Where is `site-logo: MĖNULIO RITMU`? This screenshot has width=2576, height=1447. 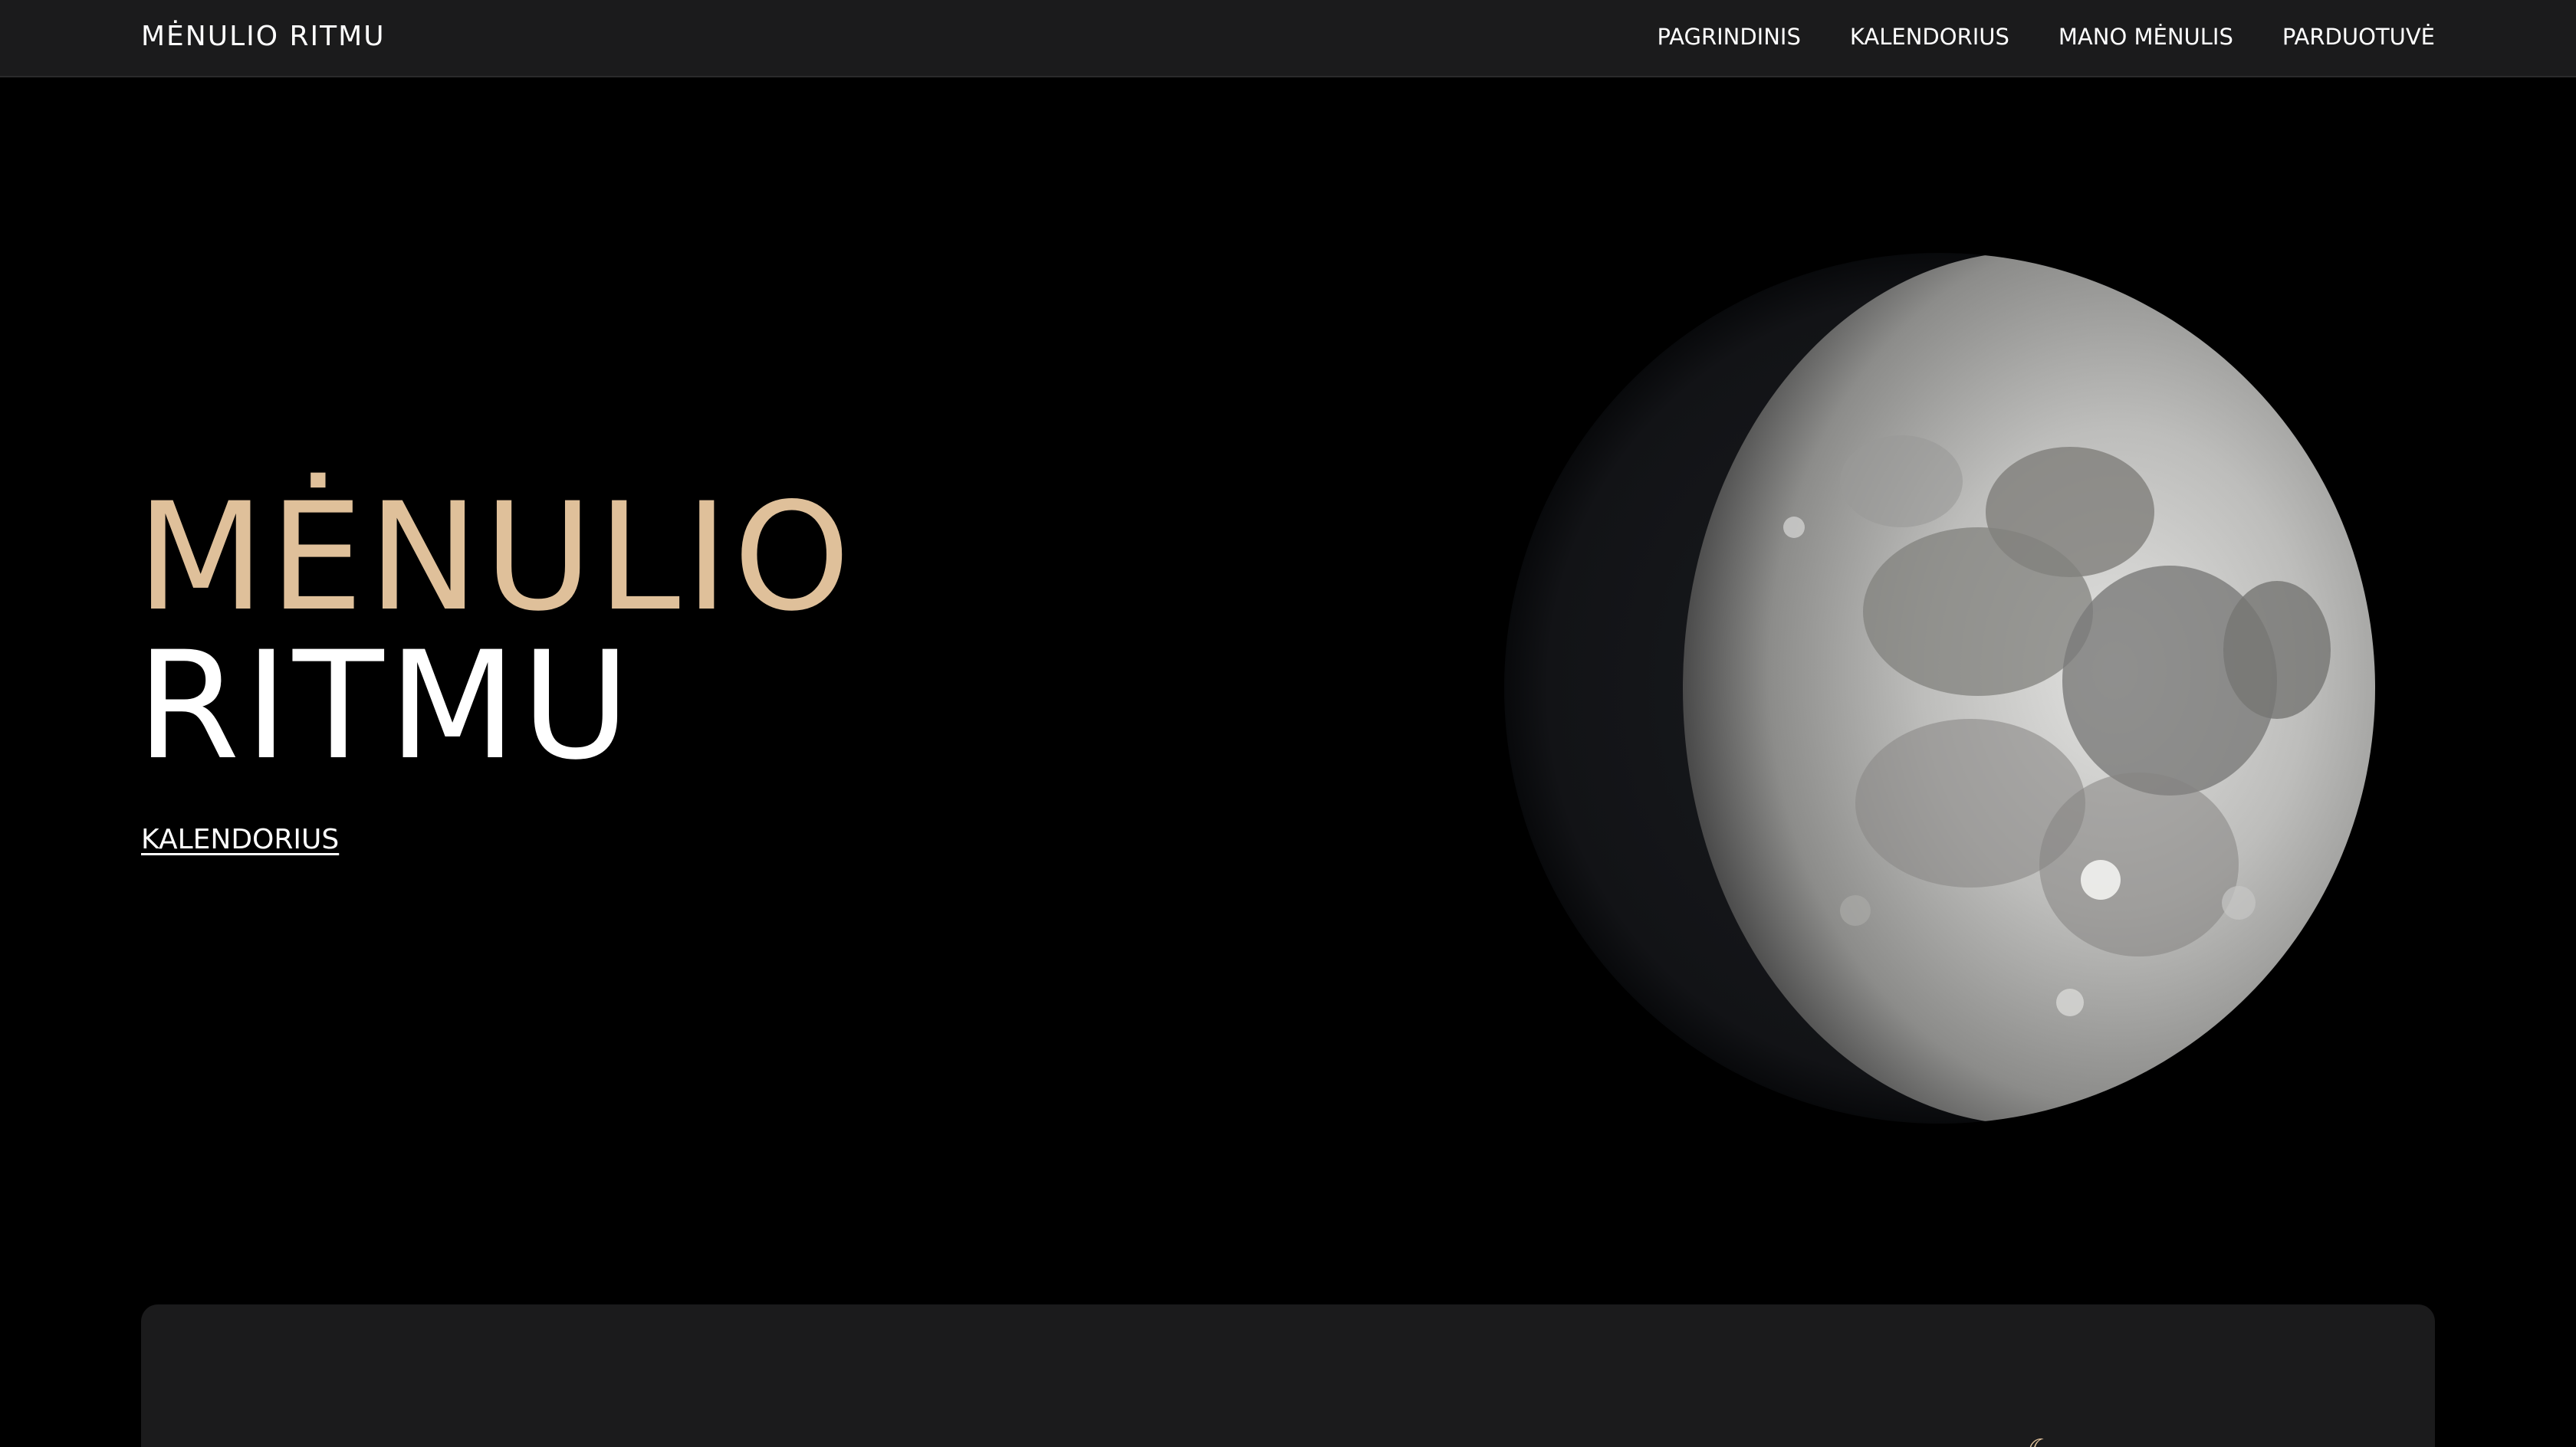 site-logo: MĖNULIO RITMU is located at coordinates (264, 37).